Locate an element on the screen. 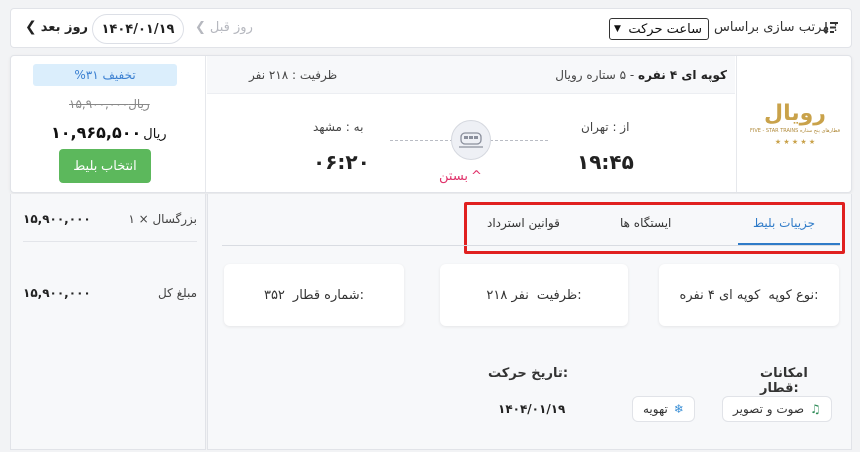 The width and height of the screenshot is (860, 452). new-price: ۱۰,۹۶۵,۵۰۰ ریال is located at coordinates (109, 132).